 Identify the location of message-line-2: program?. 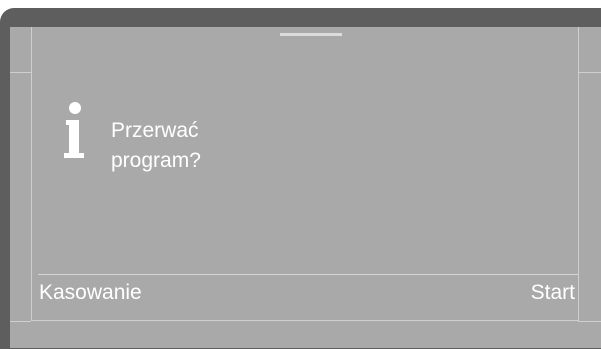
(156, 160).